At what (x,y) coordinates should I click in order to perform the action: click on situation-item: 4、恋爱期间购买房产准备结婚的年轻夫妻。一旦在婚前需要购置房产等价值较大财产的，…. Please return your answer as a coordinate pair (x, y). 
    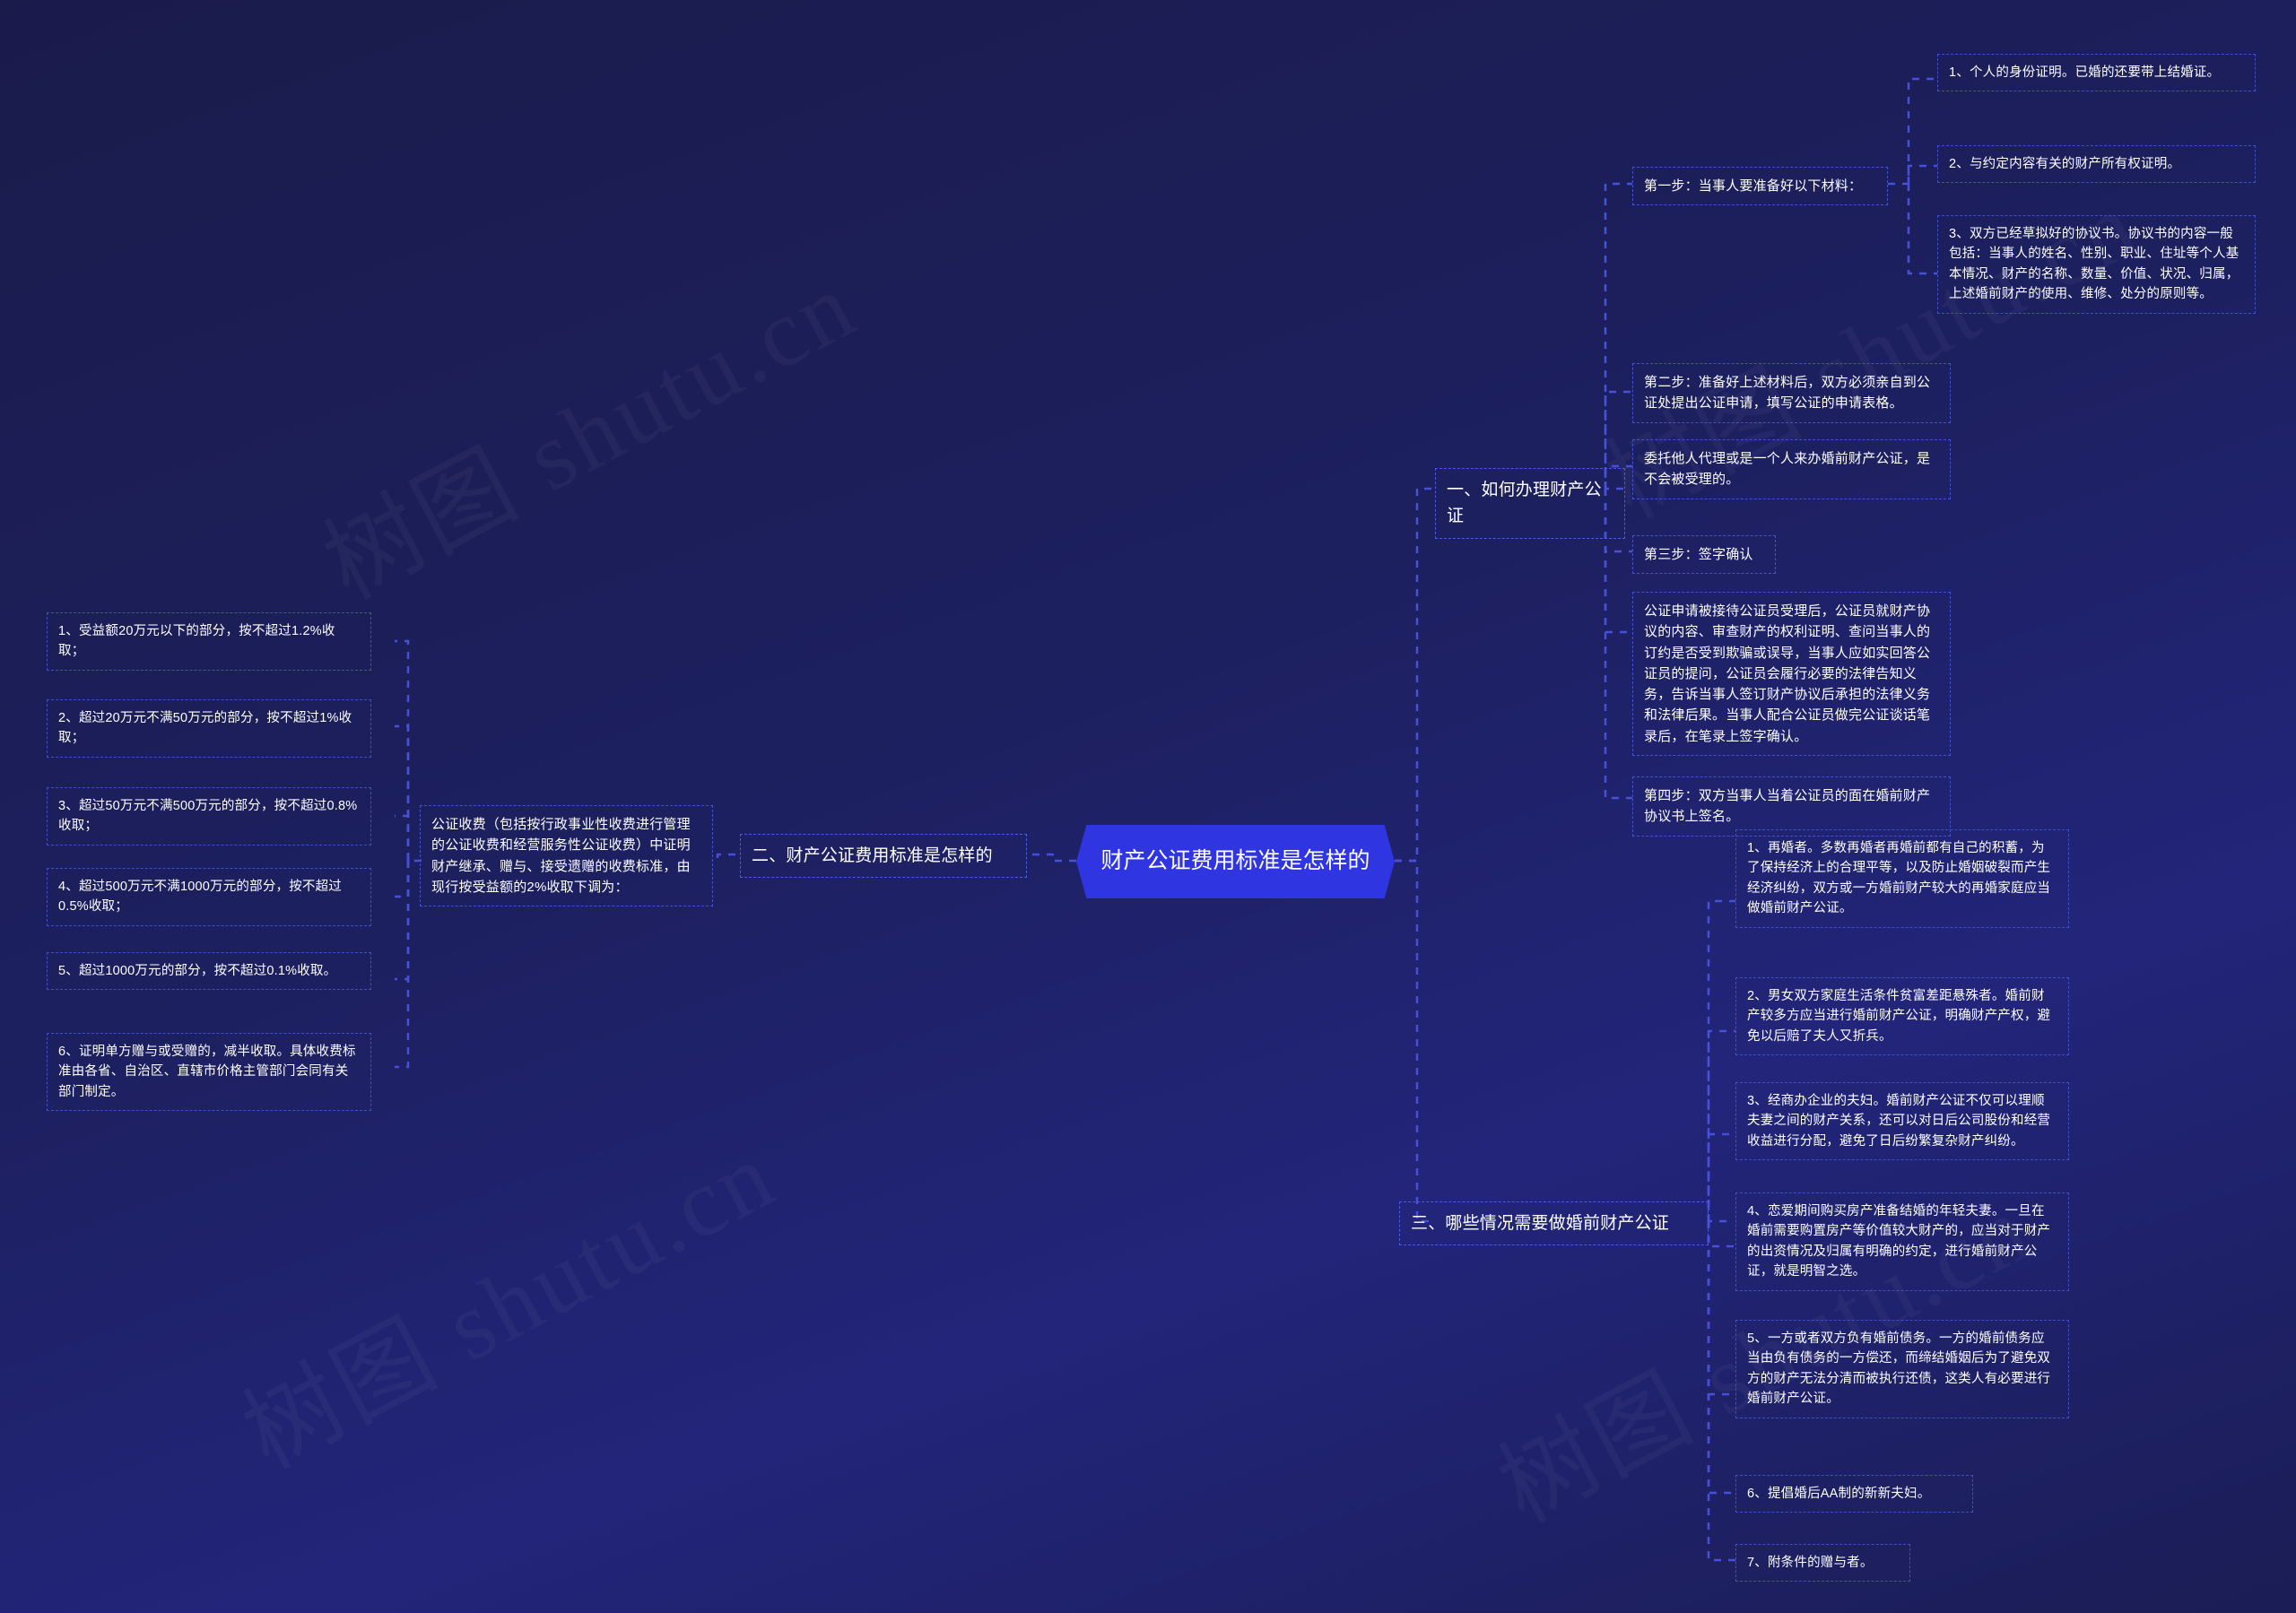
    Looking at the image, I should click on (1902, 1241).